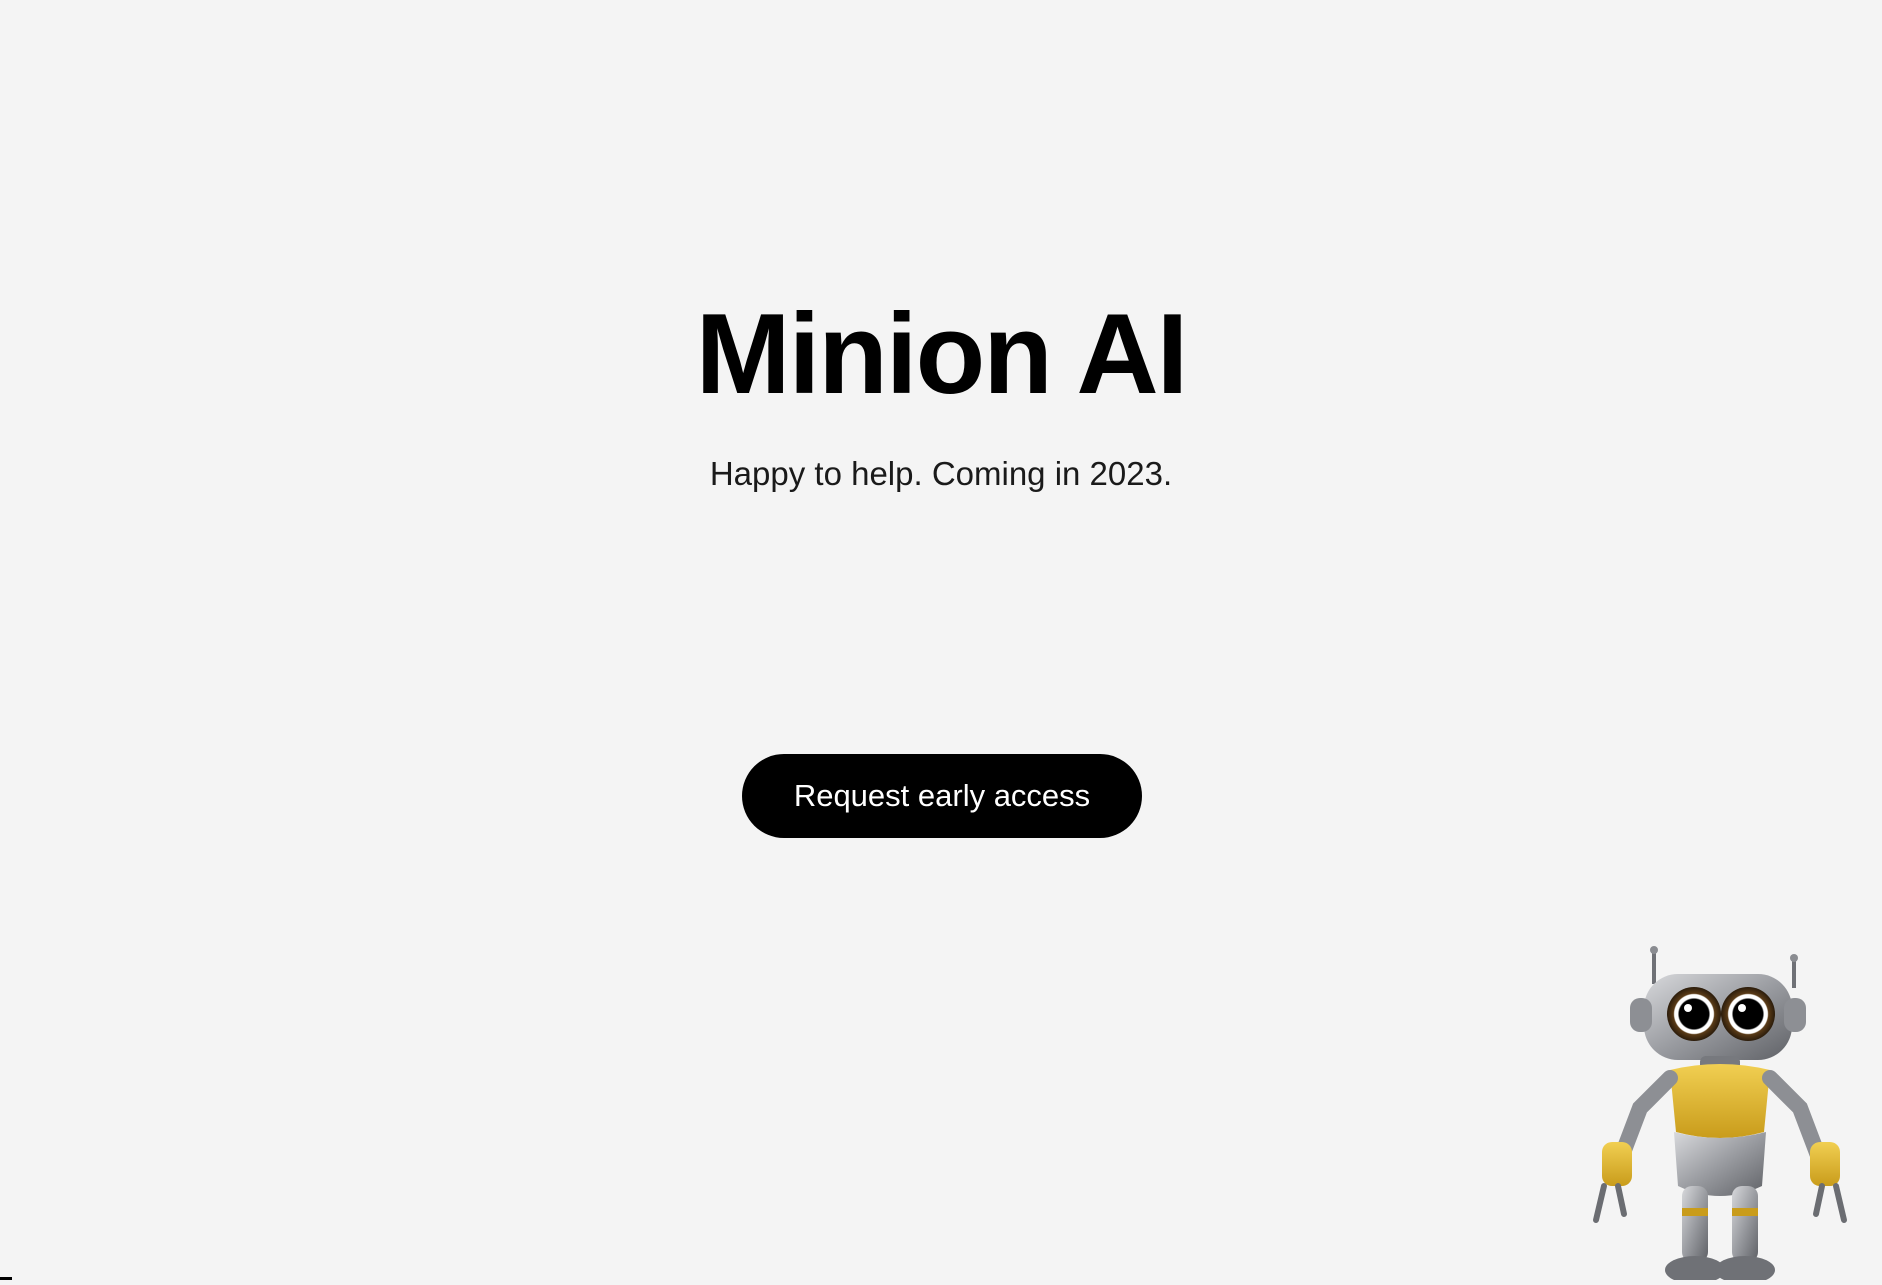 Image resolution: width=1882 pixels, height=1285 pixels. What do you see at coordinates (942, 796) in the screenshot?
I see `request-early-access-button: Request early access` at bounding box center [942, 796].